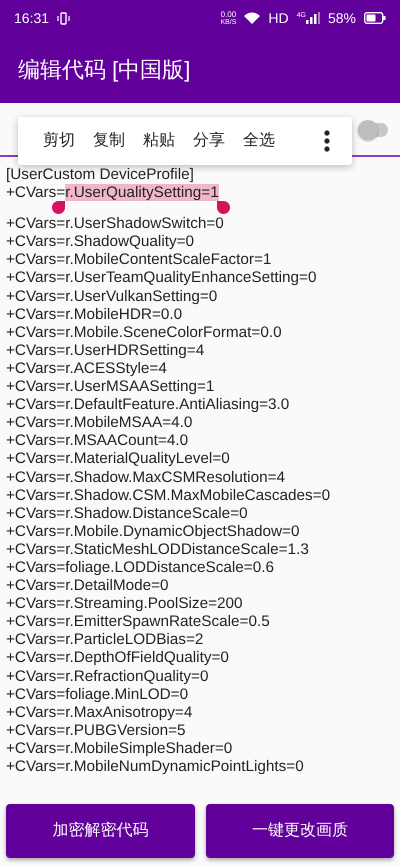 The height and width of the screenshot is (866, 400). Describe the element at coordinates (124, 604) in the screenshot. I see `code-line: +CVars=r.Streaming.PoolSize=200` at that location.